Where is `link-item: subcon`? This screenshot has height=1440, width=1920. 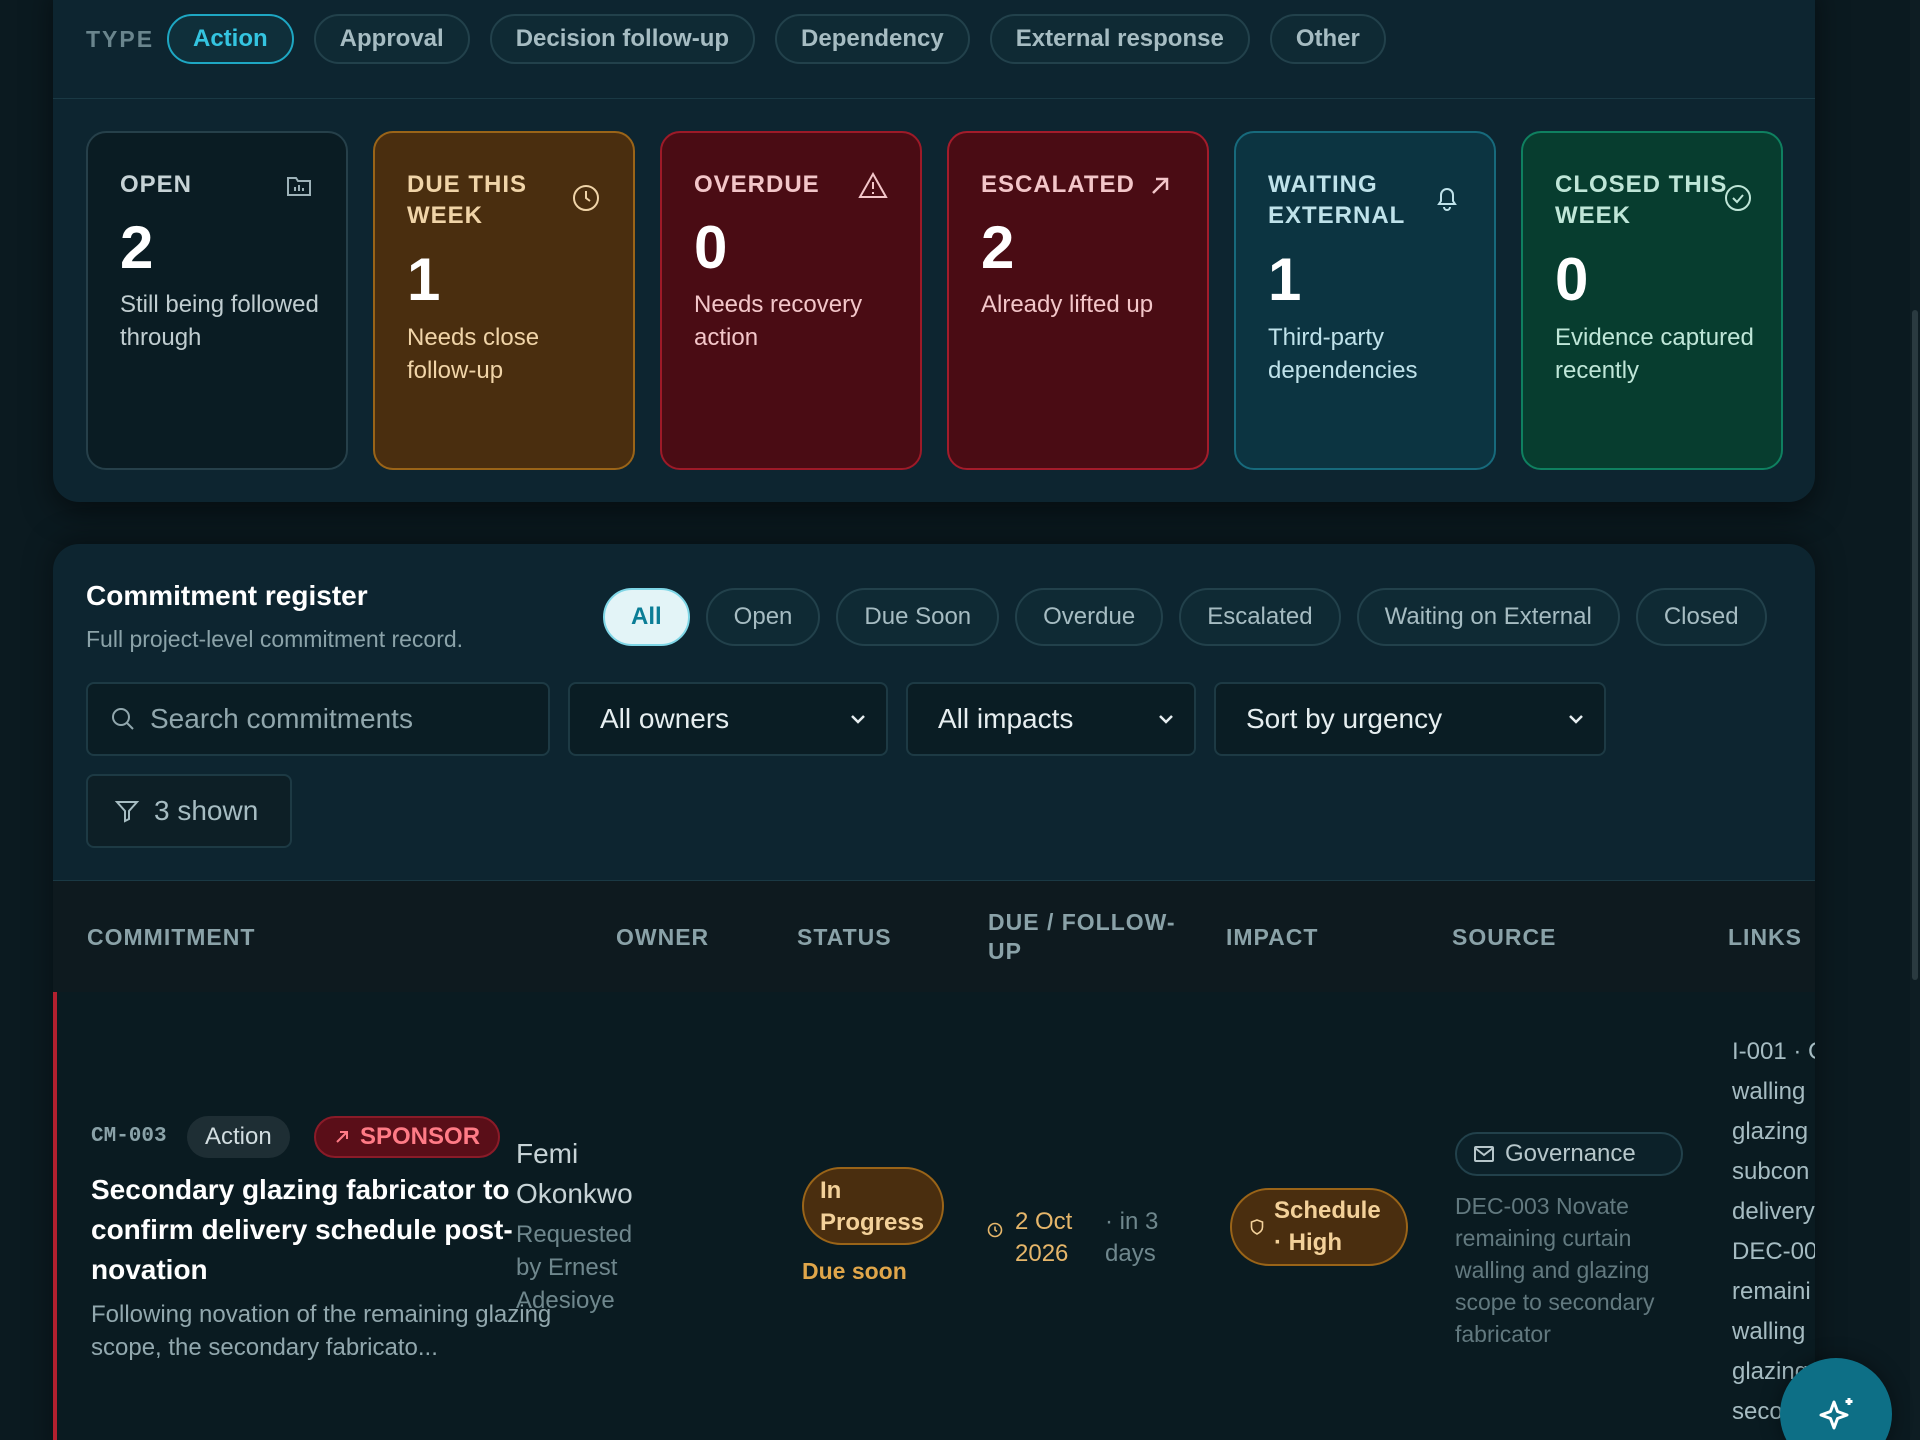 link-item: subcon is located at coordinates (1773, 1172).